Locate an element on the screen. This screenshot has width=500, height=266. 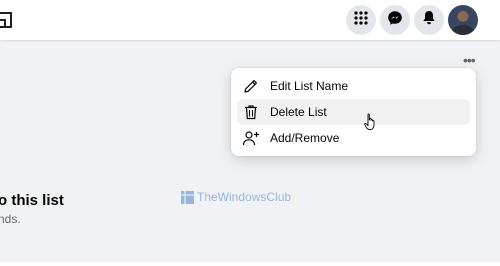
empty-list-subtitle: nds. is located at coordinates (10, 219).